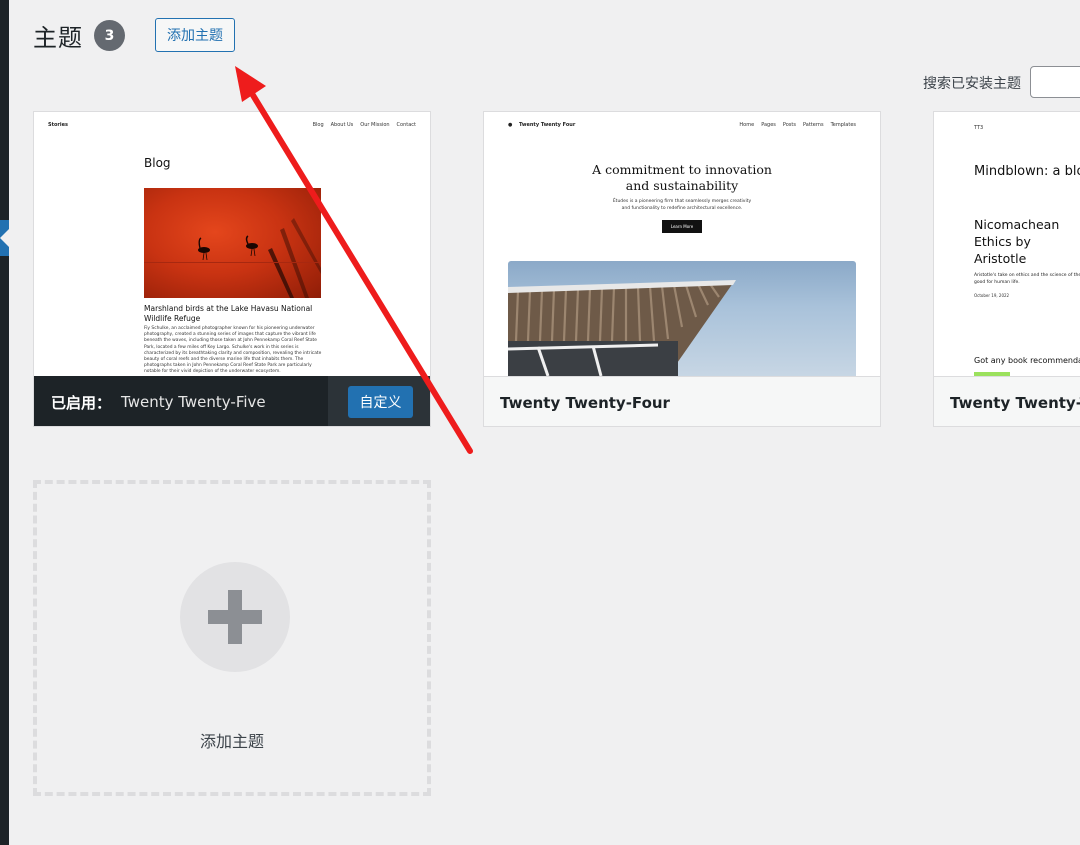  What do you see at coordinates (797, 125) in the screenshot?
I see `preview-nav: Home Pages Posts Patterns Templates` at bounding box center [797, 125].